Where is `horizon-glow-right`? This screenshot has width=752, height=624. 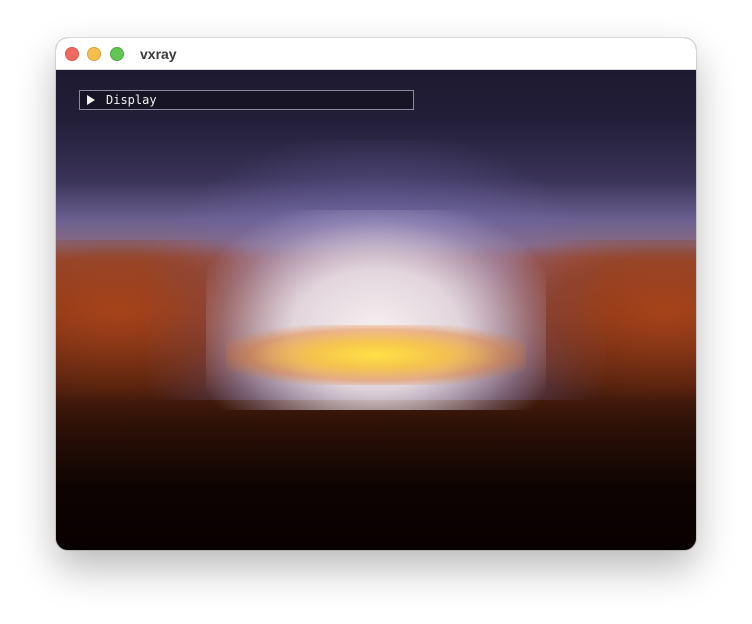
horizon-glow-right is located at coordinates (591, 320).